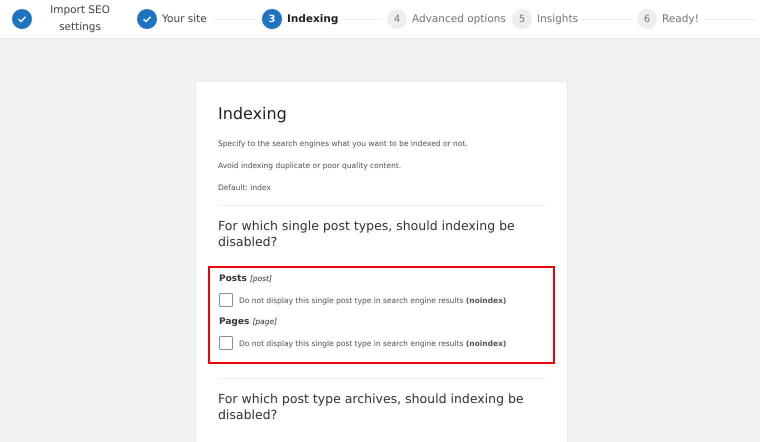 The height and width of the screenshot is (442, 760). I want to click on step-label: Insights, so click(557, 19).